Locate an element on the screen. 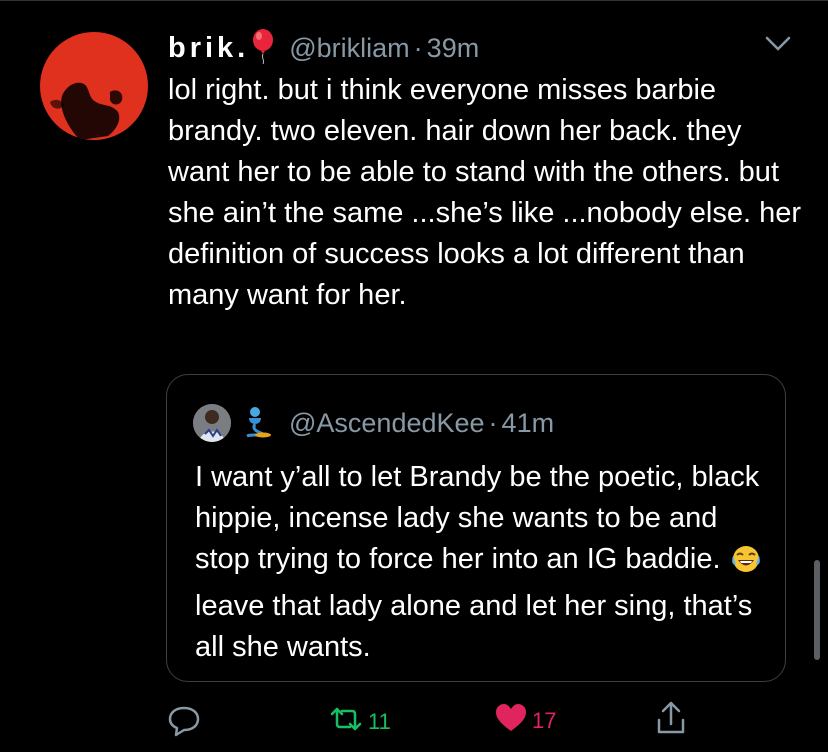 This screenshot has height=752, width=828. tweet-header: brik. @brikliam · 39m is located at coordinates (323, 48).